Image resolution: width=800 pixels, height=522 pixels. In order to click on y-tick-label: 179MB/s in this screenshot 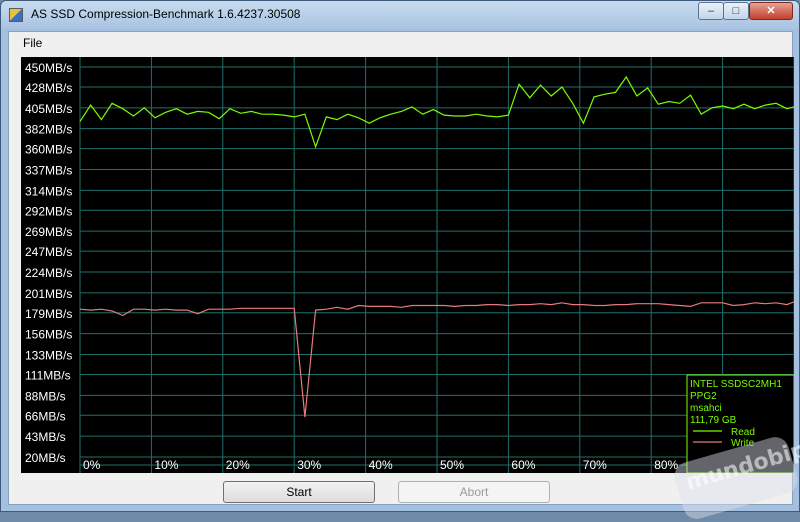, I will do `click(48, 314)`.